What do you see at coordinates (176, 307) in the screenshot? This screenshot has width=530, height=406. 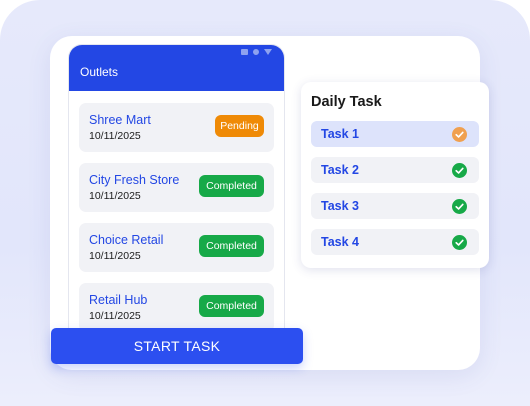 I see `outlet-card: Retail Hub 10/11/2025 Completed` at bounding box center [176, 307].